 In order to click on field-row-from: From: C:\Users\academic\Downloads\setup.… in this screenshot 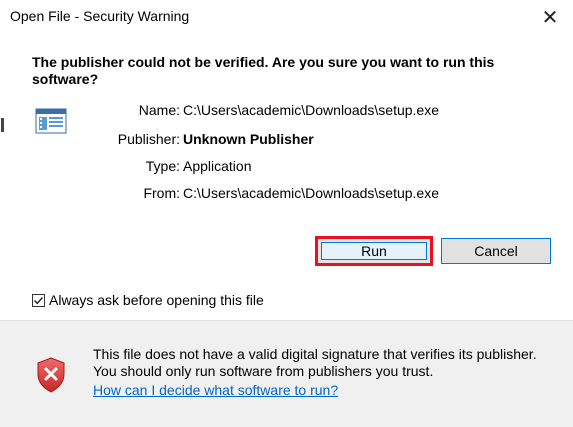, I will do `click(286, 194)`.